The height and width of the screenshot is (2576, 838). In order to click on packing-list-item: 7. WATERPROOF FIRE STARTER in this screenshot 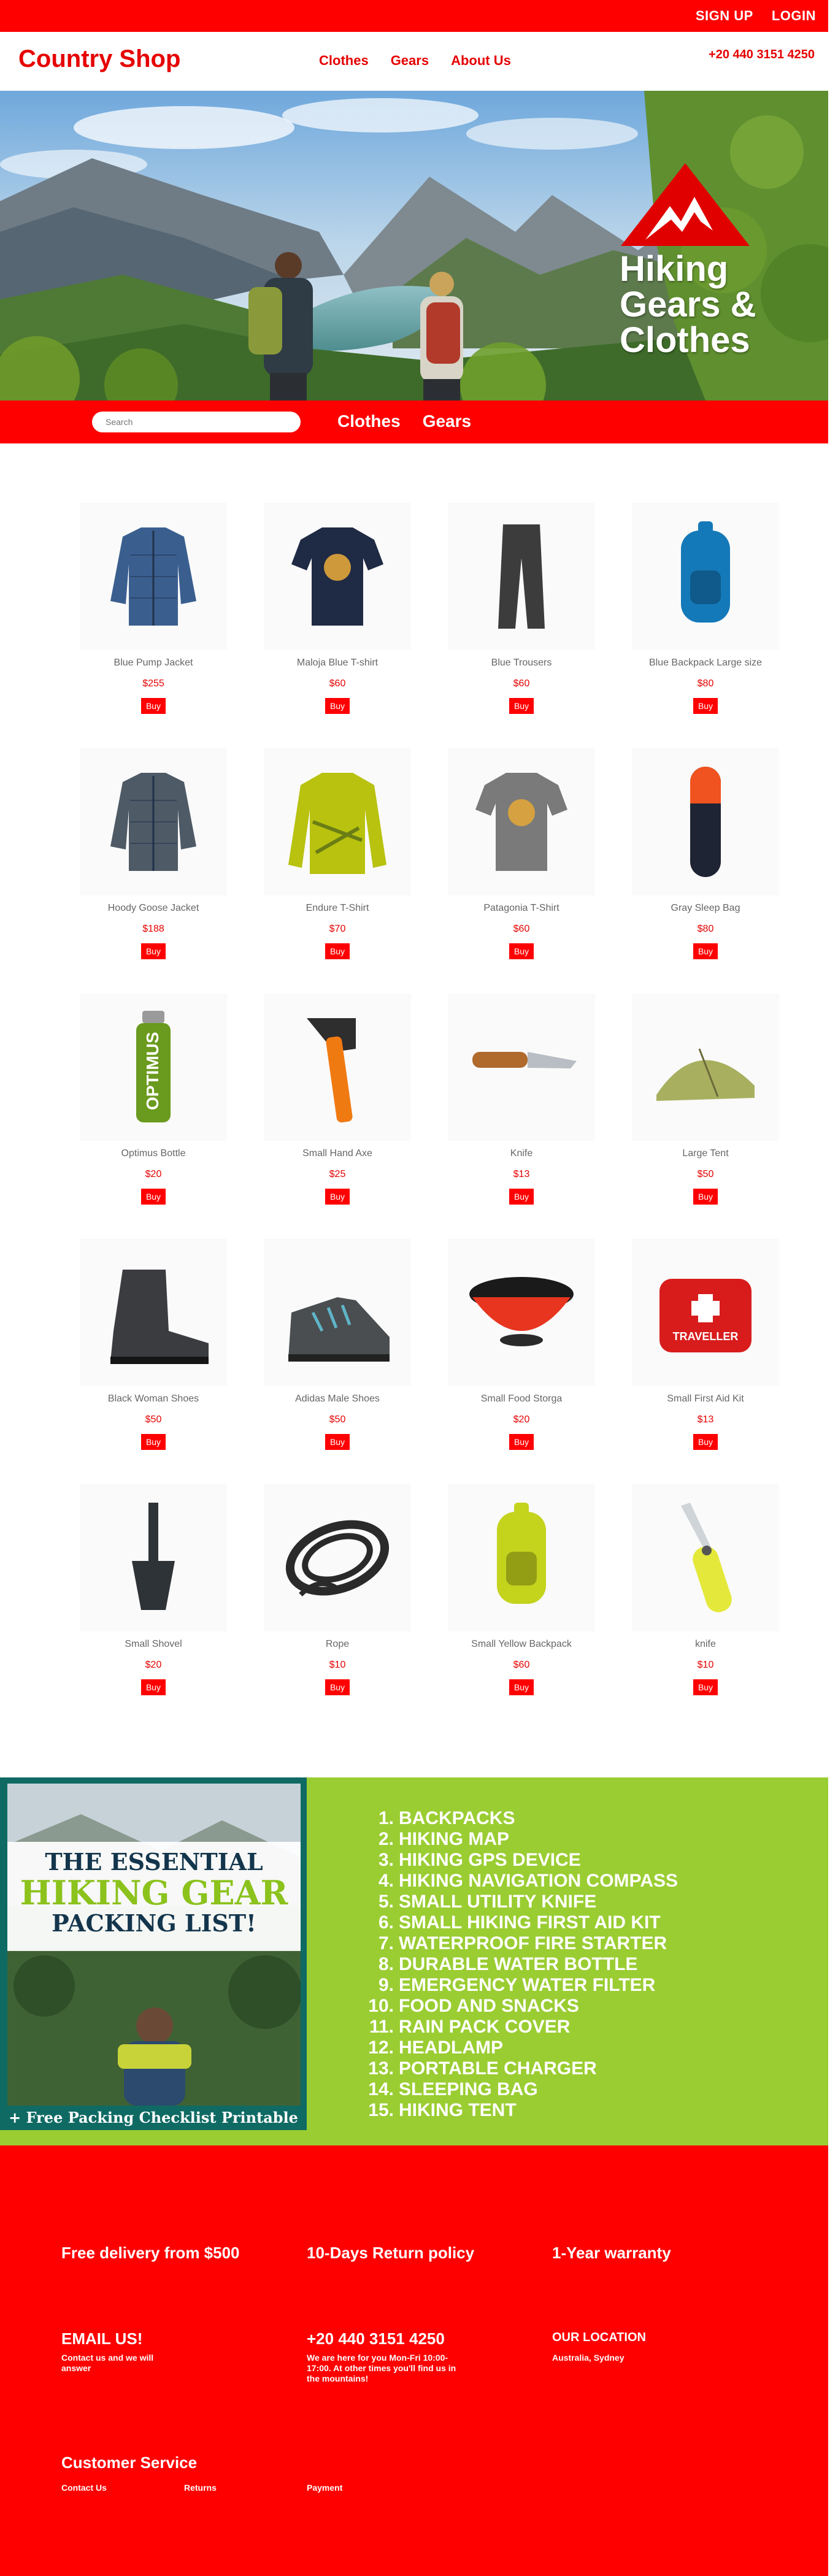, I will do `click(523, 1943)`.